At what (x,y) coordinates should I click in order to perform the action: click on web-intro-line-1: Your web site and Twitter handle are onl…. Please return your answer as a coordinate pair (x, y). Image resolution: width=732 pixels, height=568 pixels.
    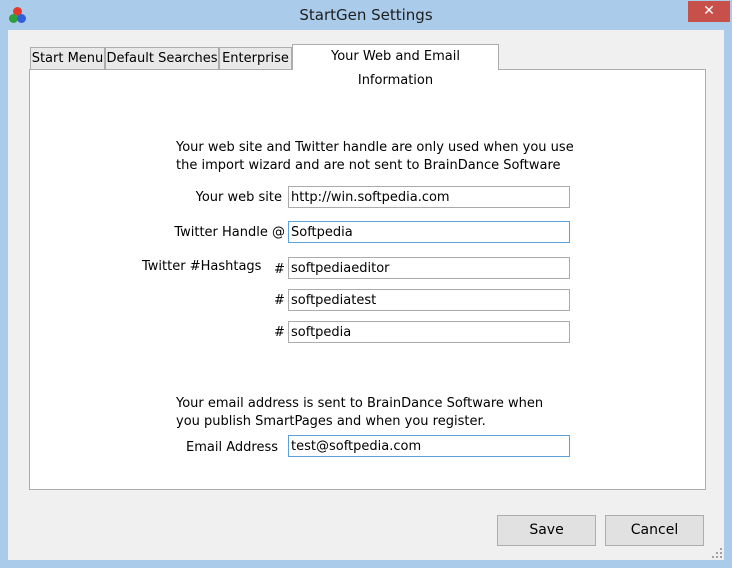
    Looking at the image, I should click on (375, 147).